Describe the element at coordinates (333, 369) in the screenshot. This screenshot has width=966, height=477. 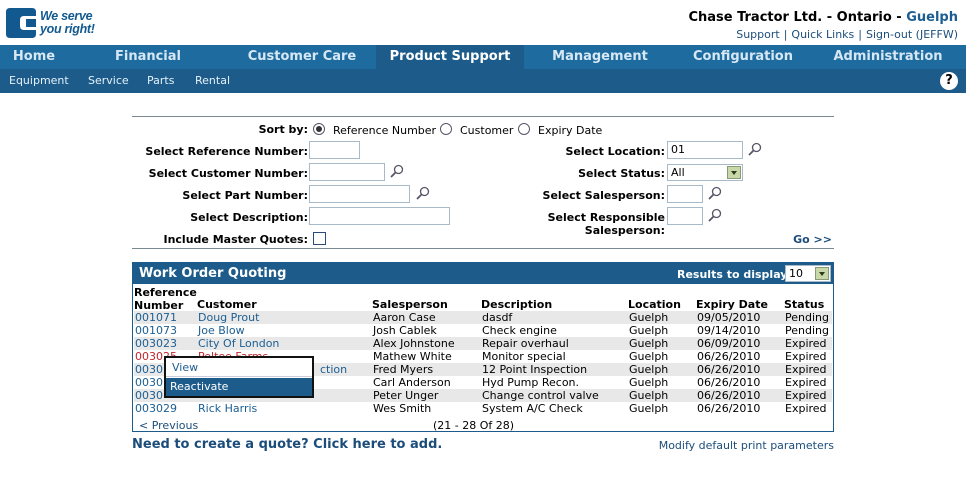
I see `cell-customer: ction` at that location.